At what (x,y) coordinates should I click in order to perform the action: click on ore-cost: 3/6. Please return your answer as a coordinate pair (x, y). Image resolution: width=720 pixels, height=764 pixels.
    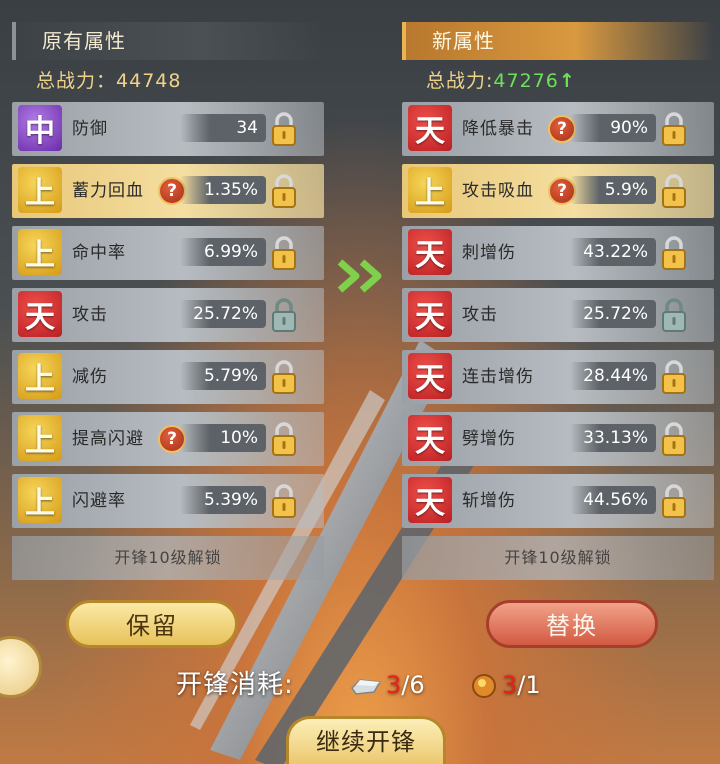
    Looking at the image, I should click on (387, 685).